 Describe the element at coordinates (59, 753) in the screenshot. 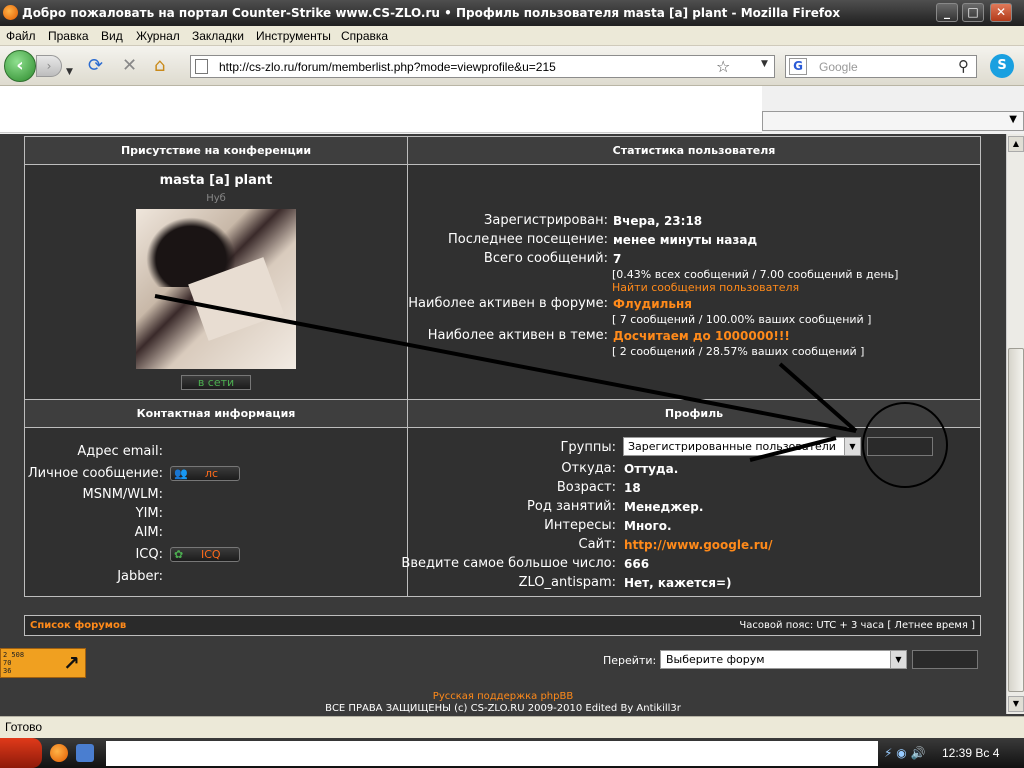

I see `firefox-taskbar-icon` at that location.